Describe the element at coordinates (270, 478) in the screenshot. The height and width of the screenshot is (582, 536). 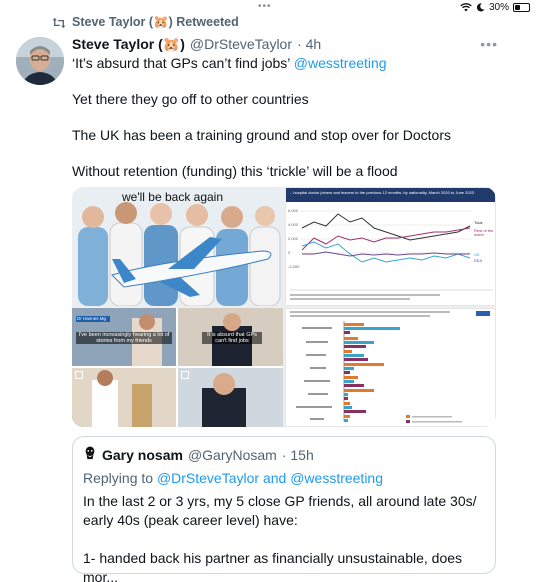
I see `replying-to-mentions: @DrSteveTaylor and @wesstreeting` at that location.